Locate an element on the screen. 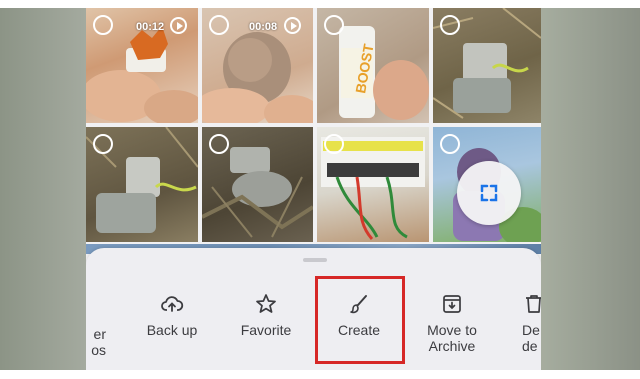 The width and height of the screenshot is (640, 379). trash-icon is located at coordinates (533, 304).